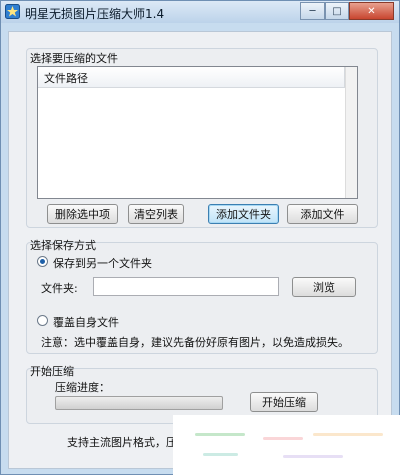  Describe the element at coordinates (243, 214) in the screenshot. I see `add-folder-button: 添加文件夹` at that location.